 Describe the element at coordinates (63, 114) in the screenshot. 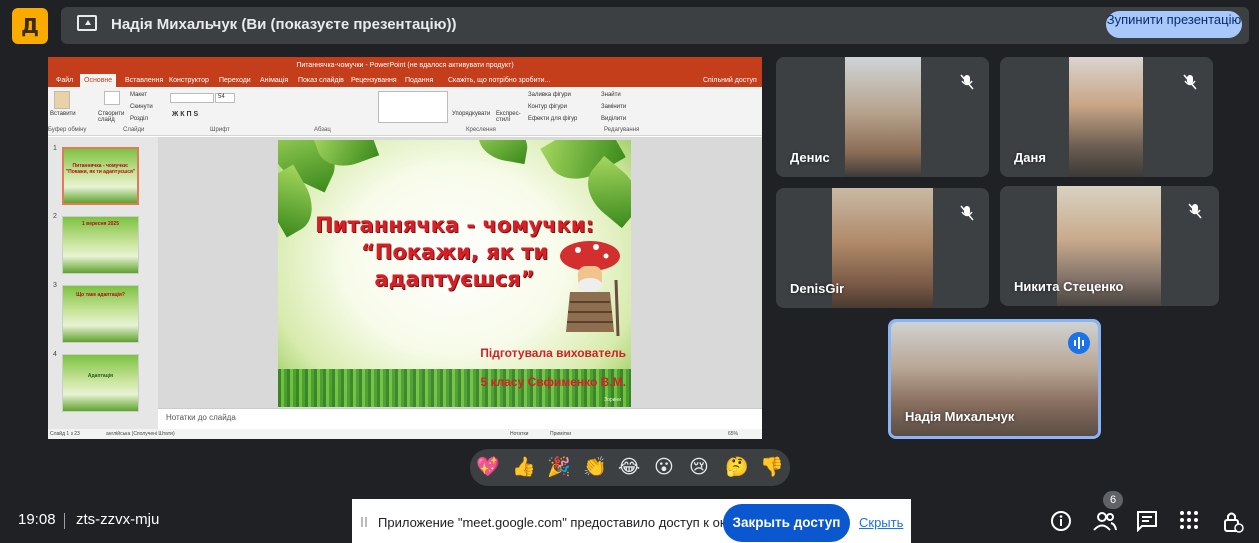

I see `paste-button: Вставити` at that location.